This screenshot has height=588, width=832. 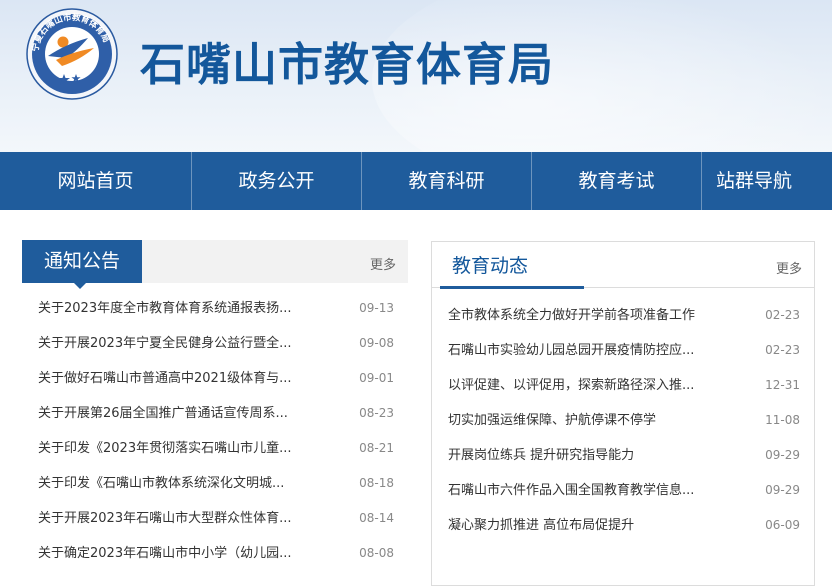 I want to click on news-panel-header: 教育动态 更多, so click(x=623, y=265).